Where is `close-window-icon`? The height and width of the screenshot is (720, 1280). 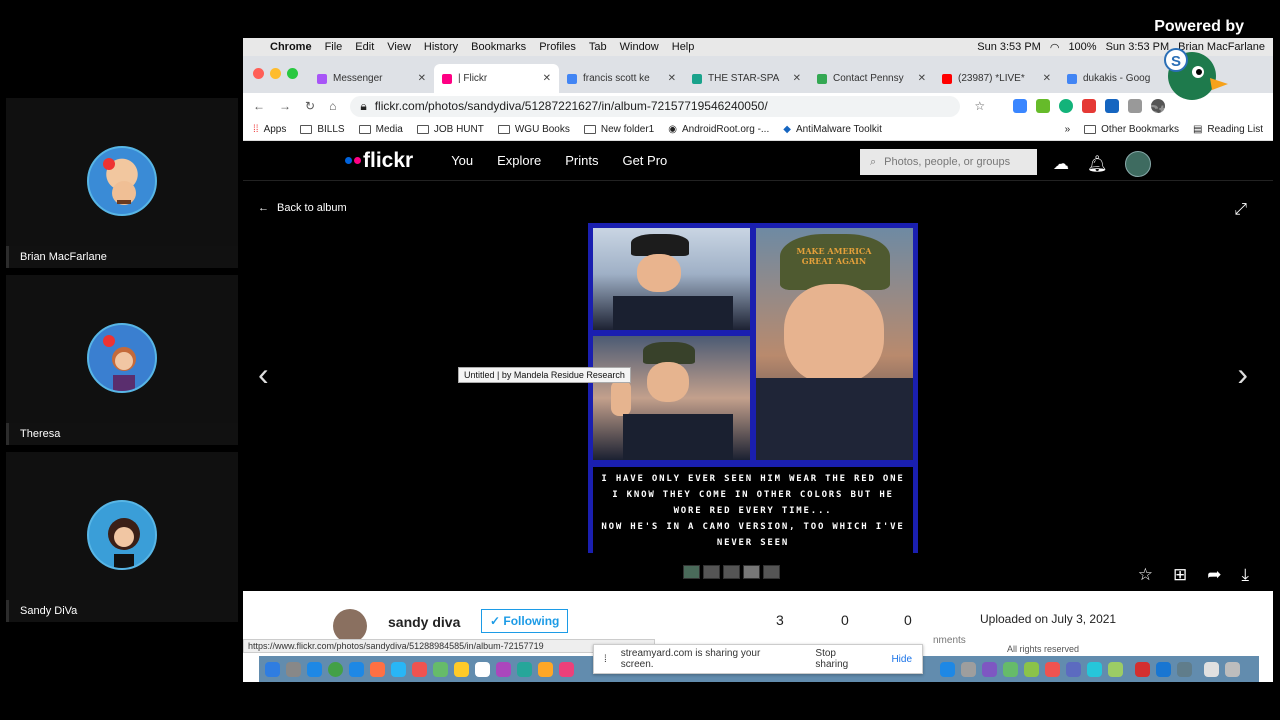 close-window-icon is located at coordinates (258, 73).